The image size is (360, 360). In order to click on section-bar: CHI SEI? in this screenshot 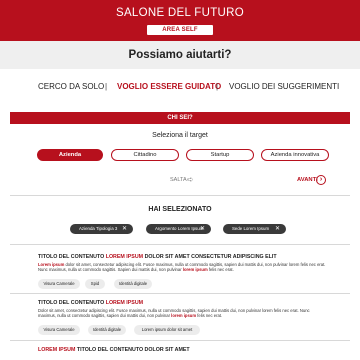, I will do `click(180, 118)`.